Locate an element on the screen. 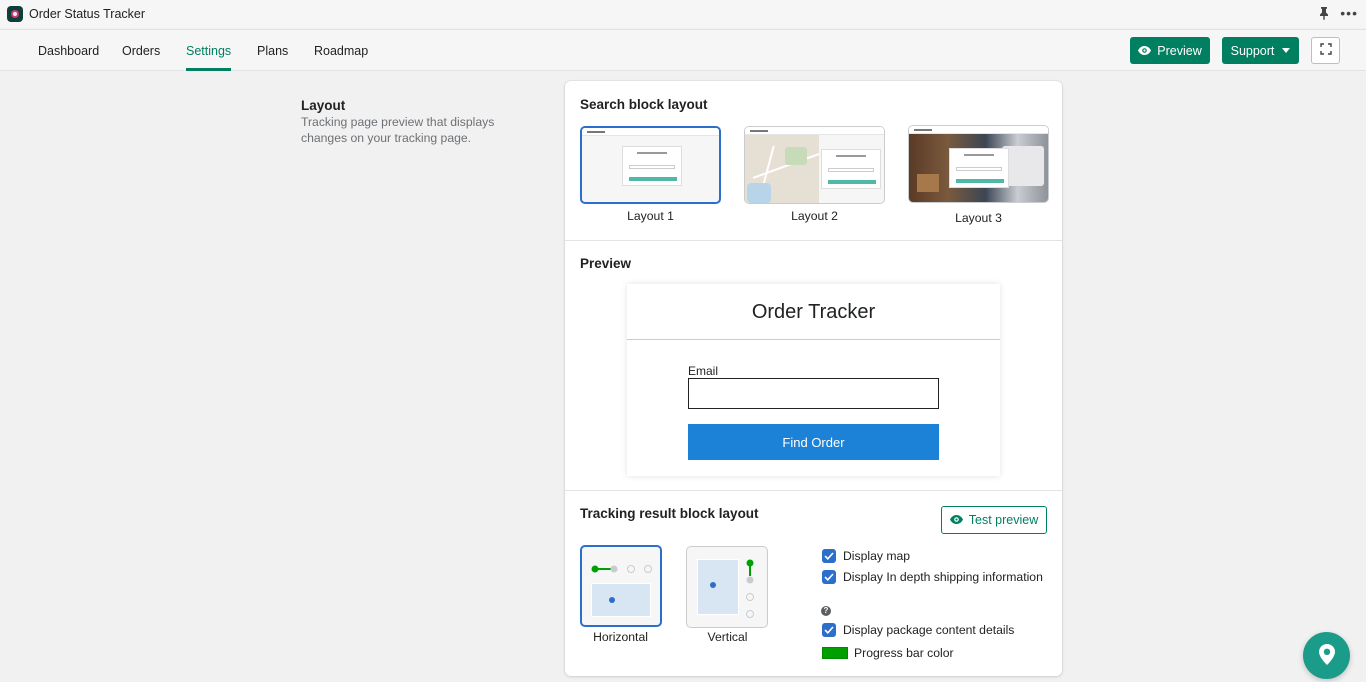 This screenshot has width=1366, height=682. display-package-details-row: Display package content details is located at coordinates (918, 630).